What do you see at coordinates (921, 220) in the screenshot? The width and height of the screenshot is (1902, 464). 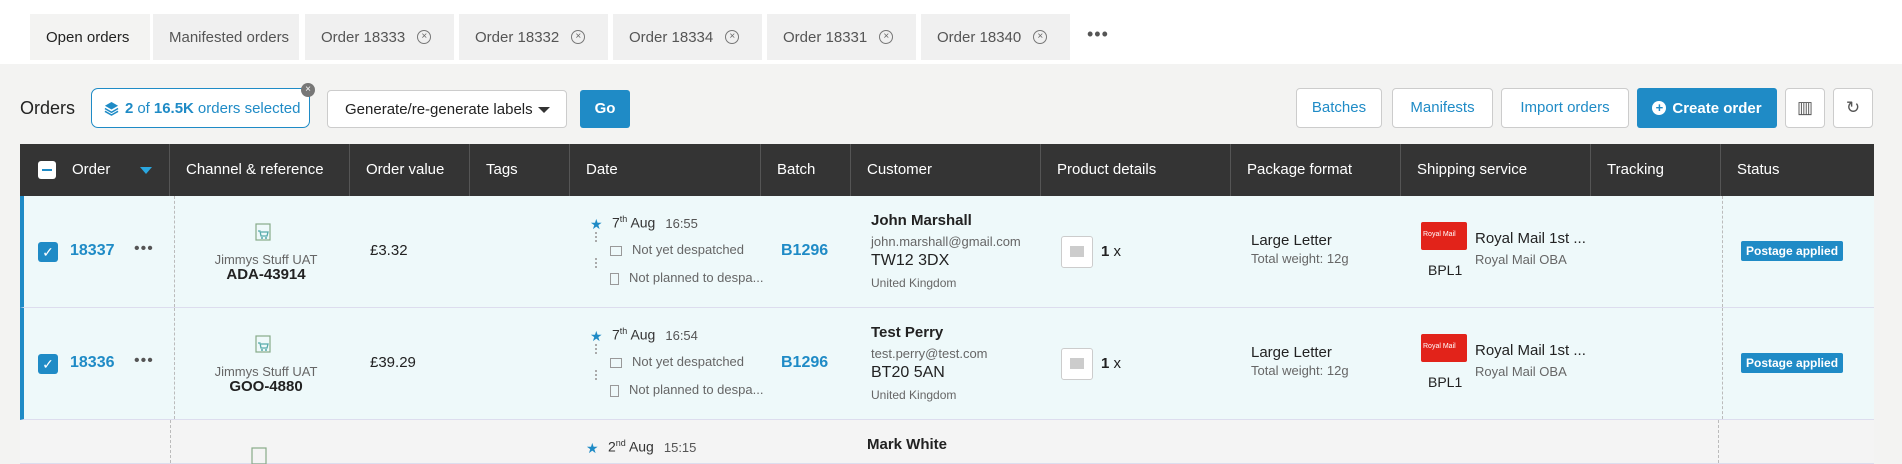 I see `customer-name: John Marshall` at bounding box center [921, 220].